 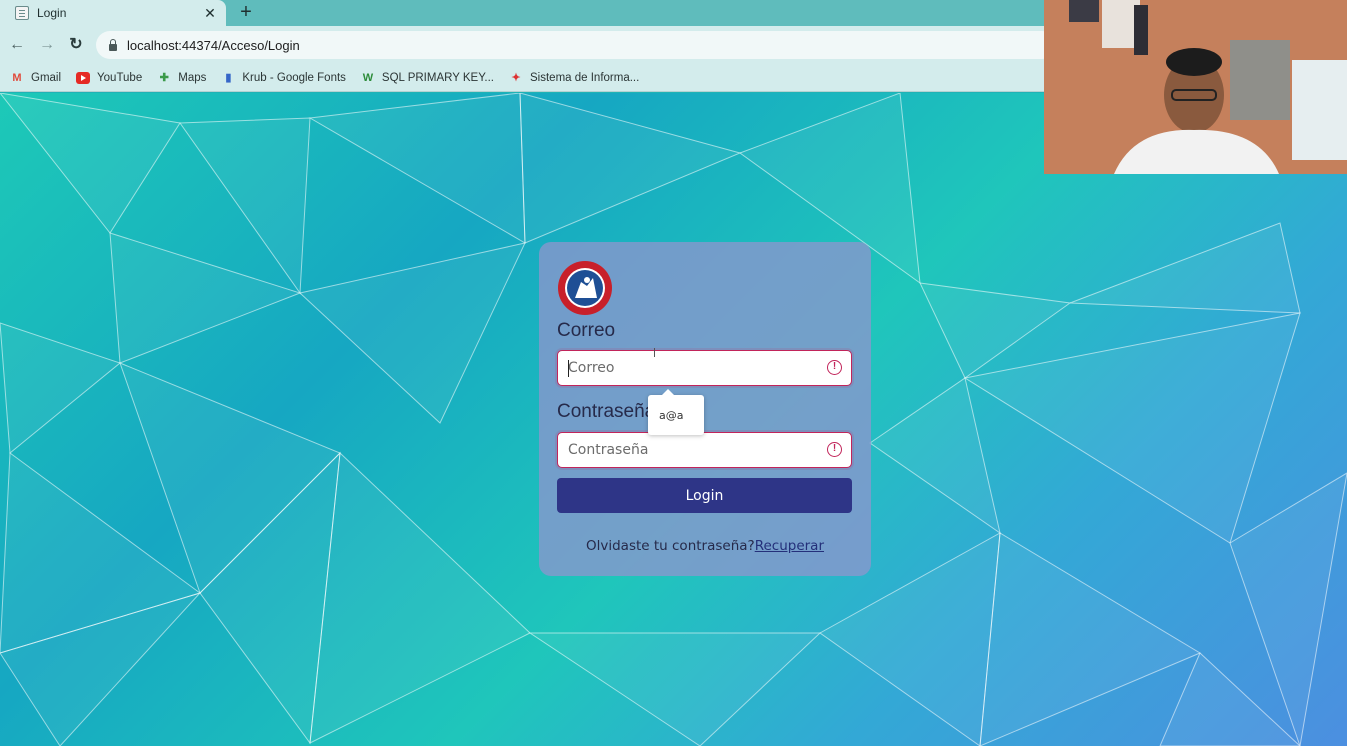 I want to click on password-field: !, so click(x=704, y=450).